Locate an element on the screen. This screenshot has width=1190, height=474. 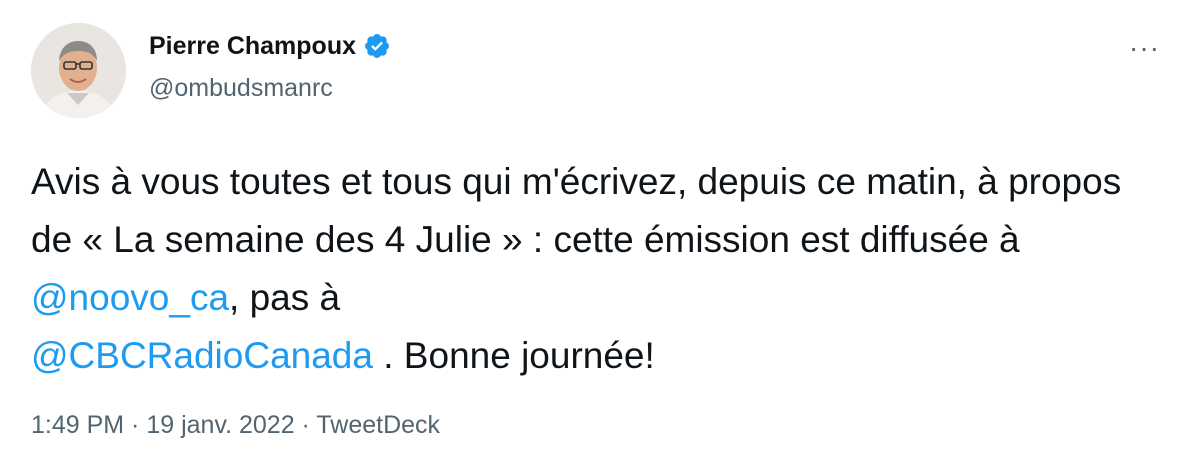
author-handle: @ombudsmanrc is located at coordinates (241, 88).